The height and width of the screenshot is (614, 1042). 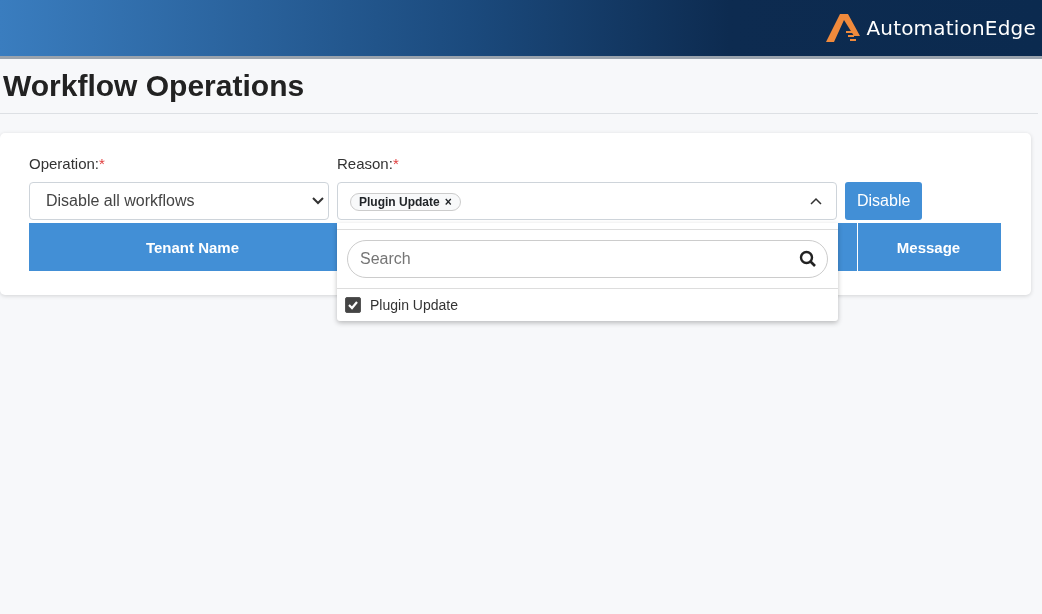 I want to click on chevron-down-icon, so click(x=318, y=201).